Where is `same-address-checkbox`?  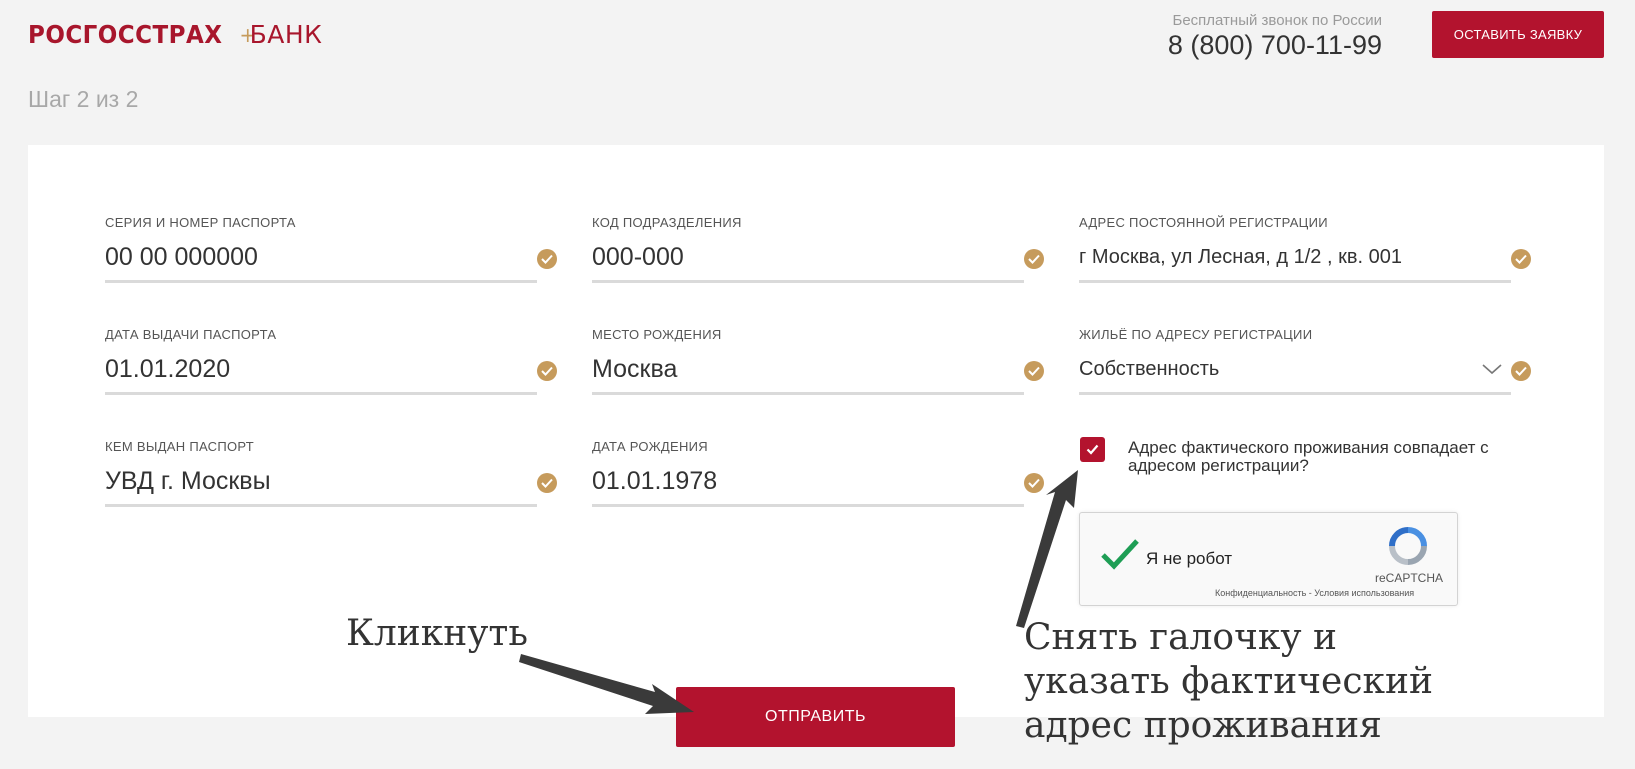 same-address-checkbox is located at coordinates (1092, 449).